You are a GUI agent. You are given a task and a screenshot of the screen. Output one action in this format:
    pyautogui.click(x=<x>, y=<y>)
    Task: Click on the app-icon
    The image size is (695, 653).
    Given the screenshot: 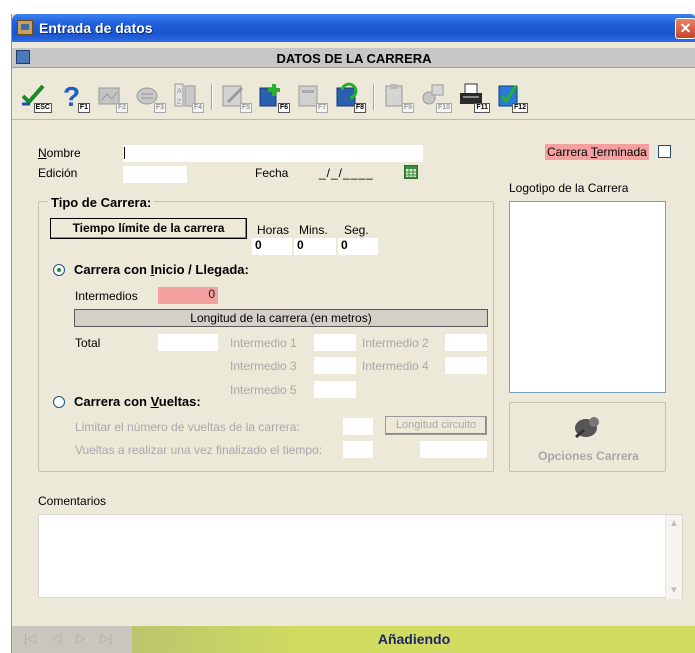 What is the action you would take?
    pyautogui.click(x=25, y=27)
    